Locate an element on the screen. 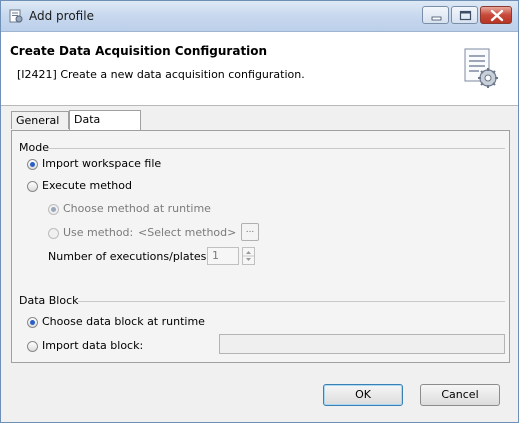  execute-method-radio is located at coordinates (32, 186).